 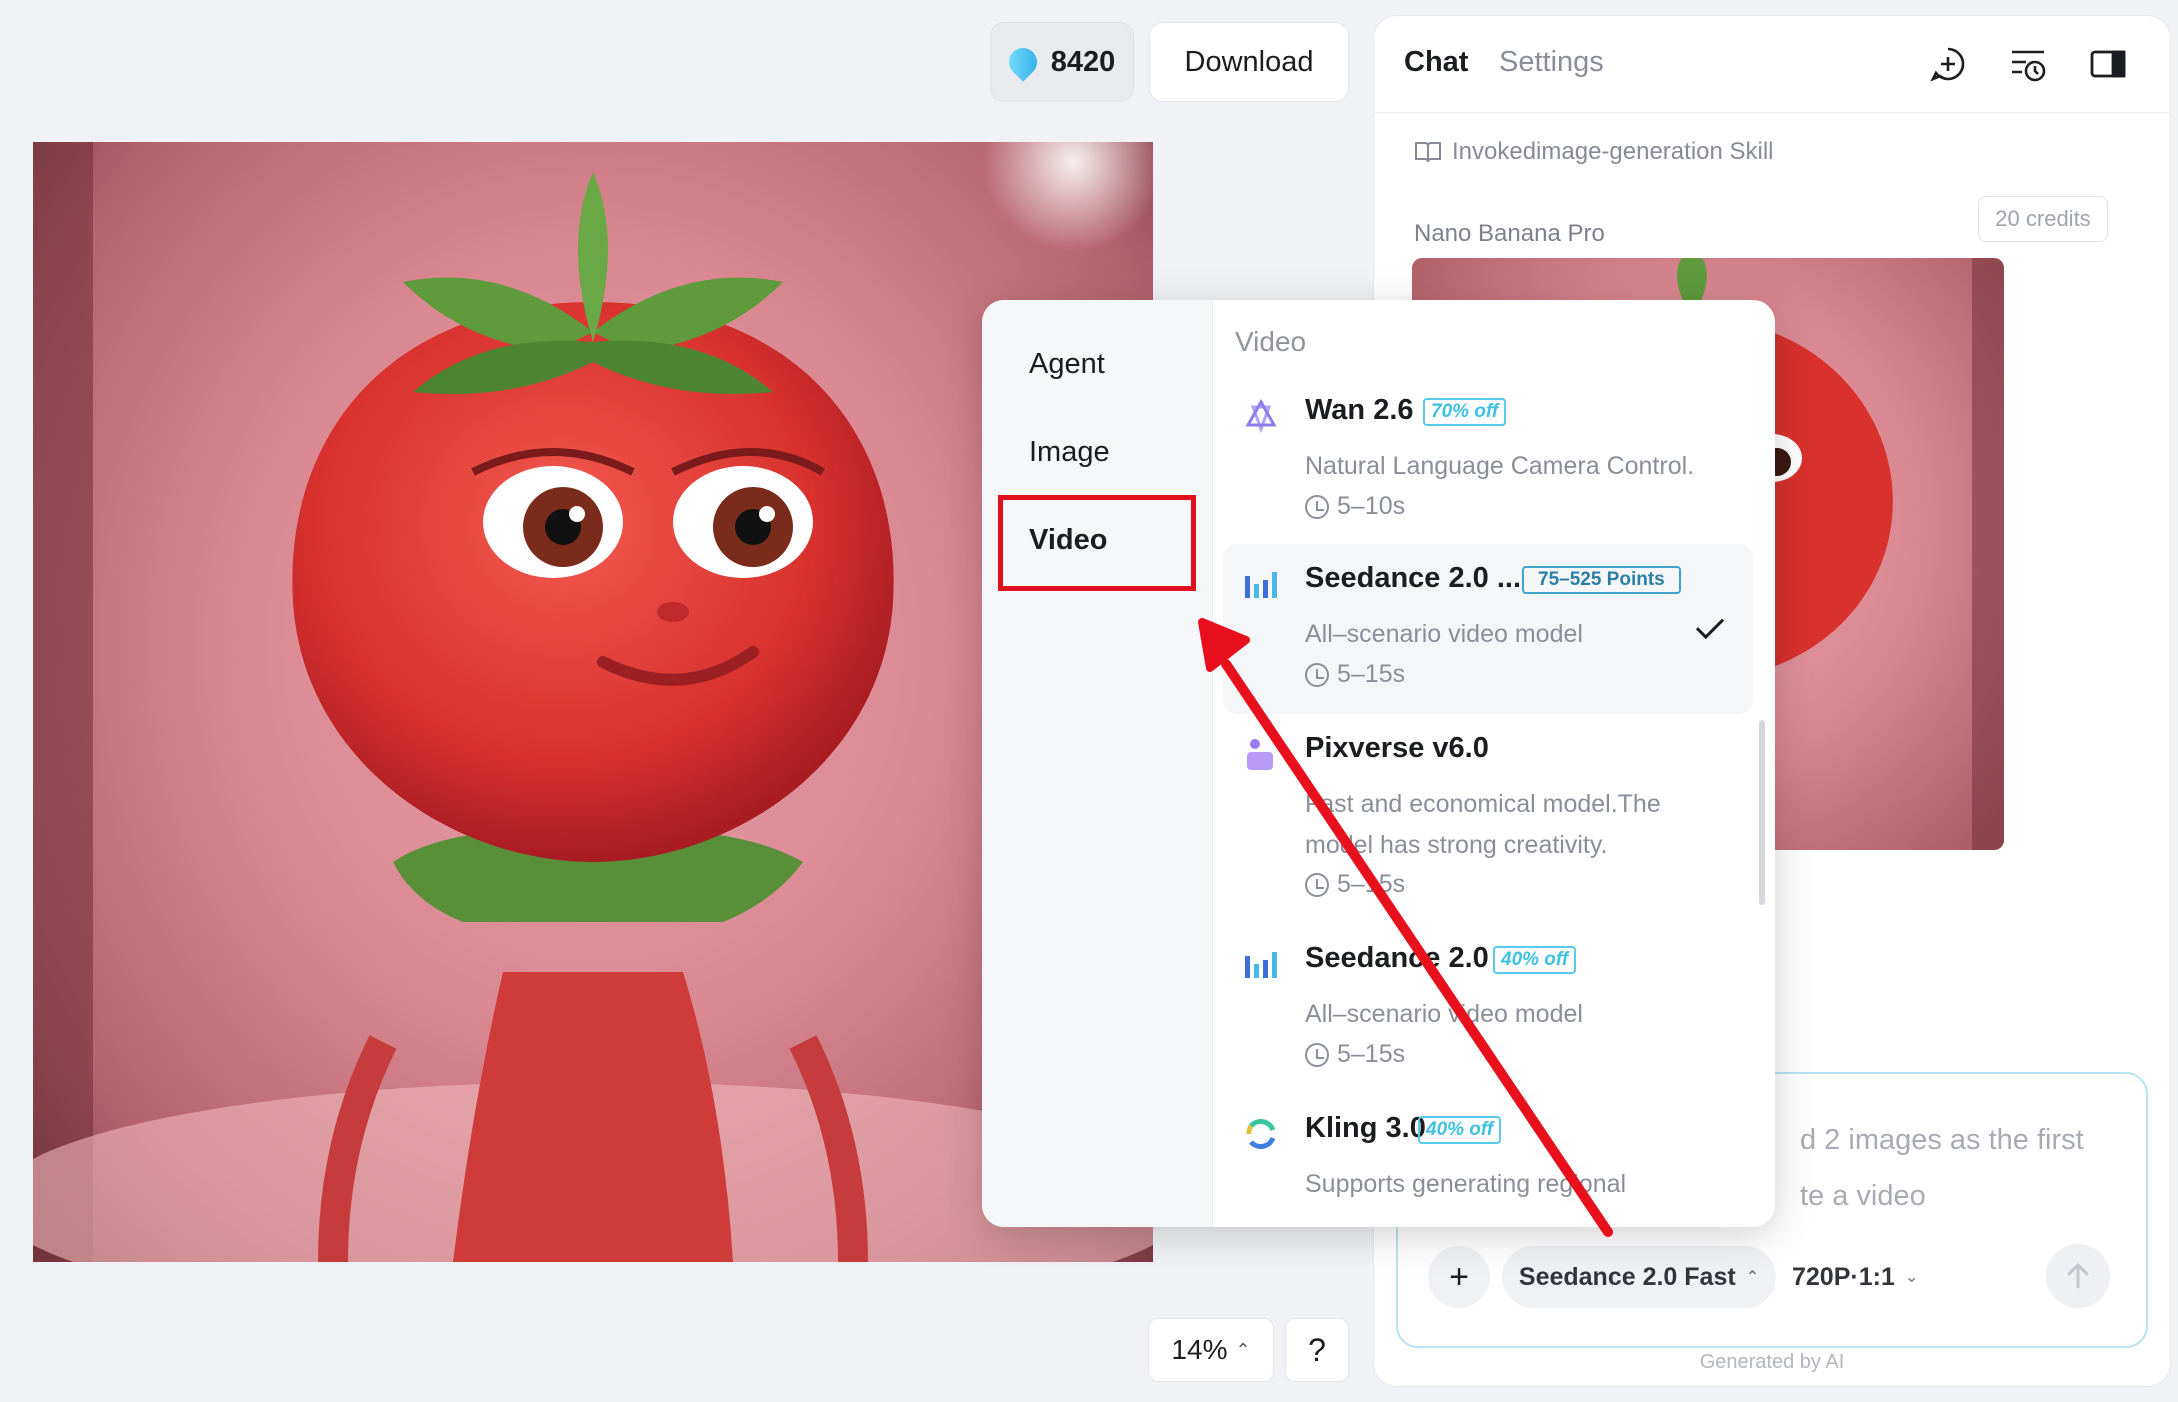 I want to click on duration-text: 5–10s, so click(x=1371, y=506).